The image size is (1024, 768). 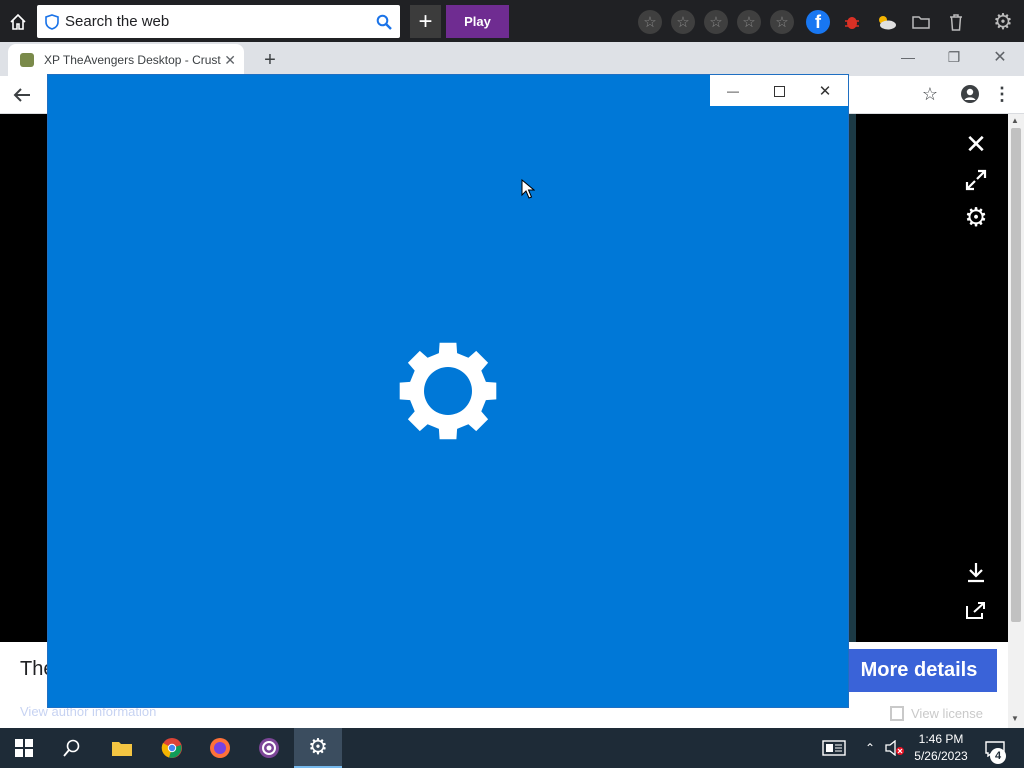 I want to click on add-button: +, so click(x=425, y=21).